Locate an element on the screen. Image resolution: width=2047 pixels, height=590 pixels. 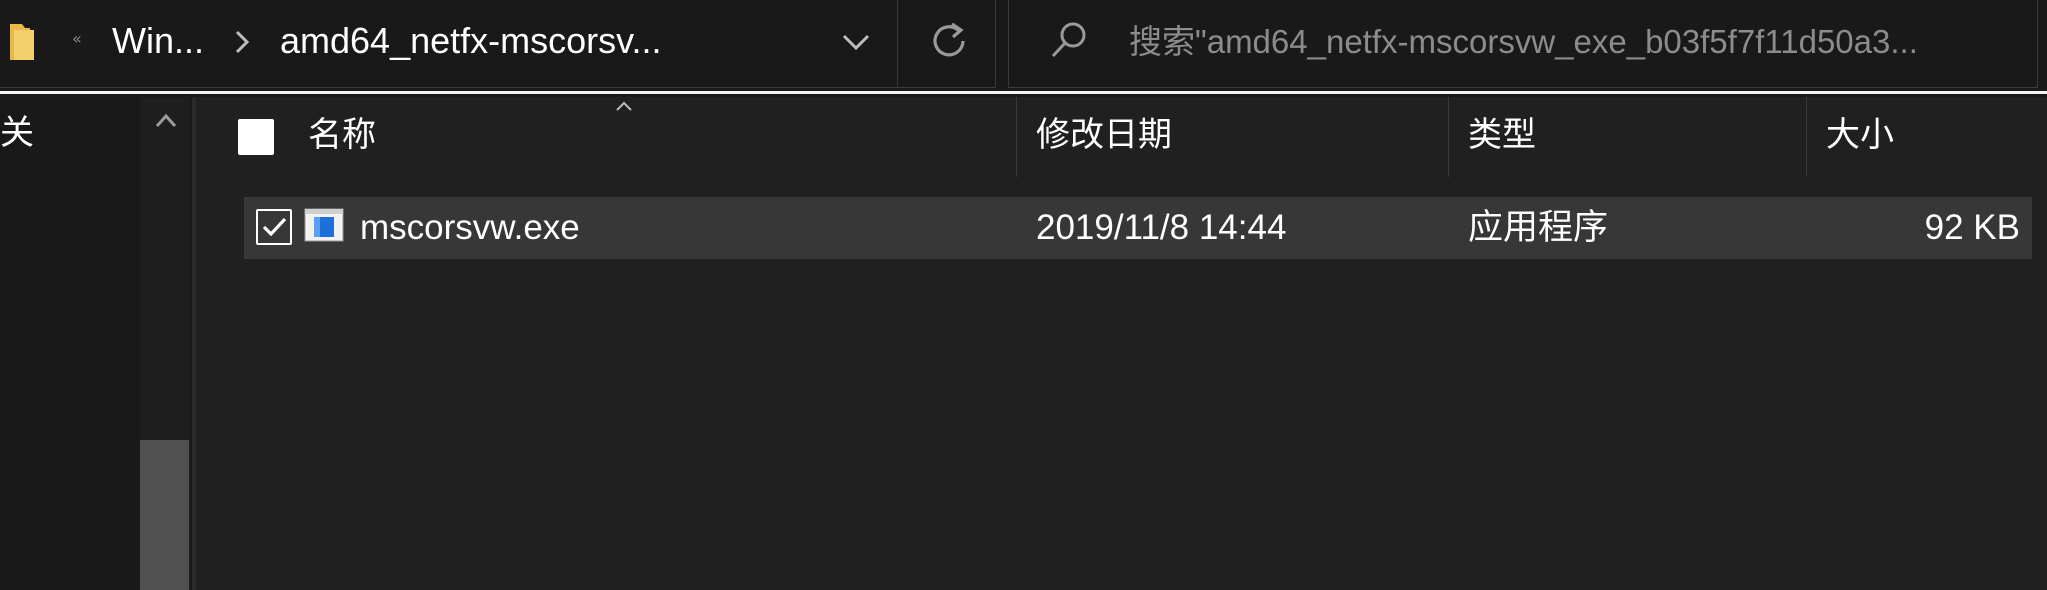
navigation-pane: 关 is located at coordinates (96, 343).